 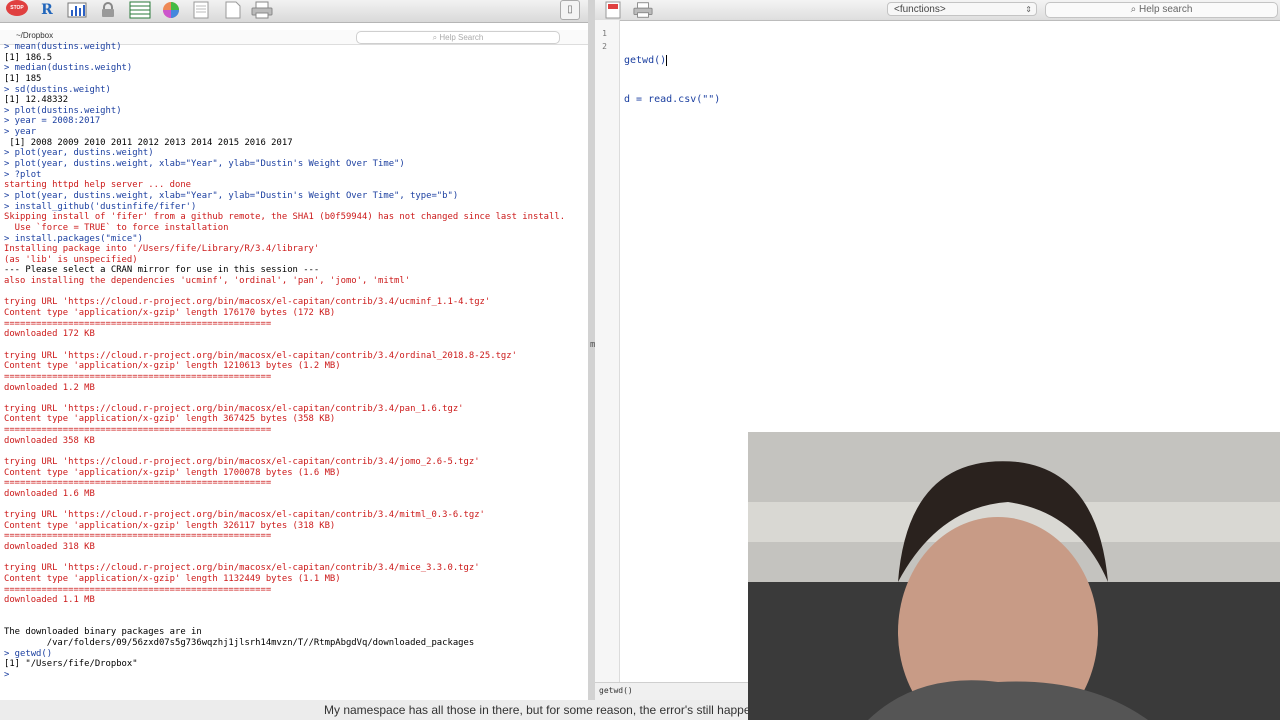 What do you see at coordinates (294, 11) in the screenshot?
I see `console-toolbar: STOP R ▯` at bounding box center [294, 11].